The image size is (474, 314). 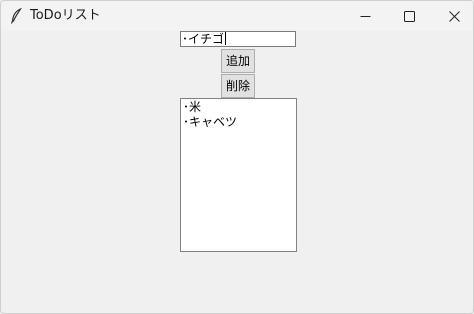 I want to click on maximize-button, so click(x=409, y=16).